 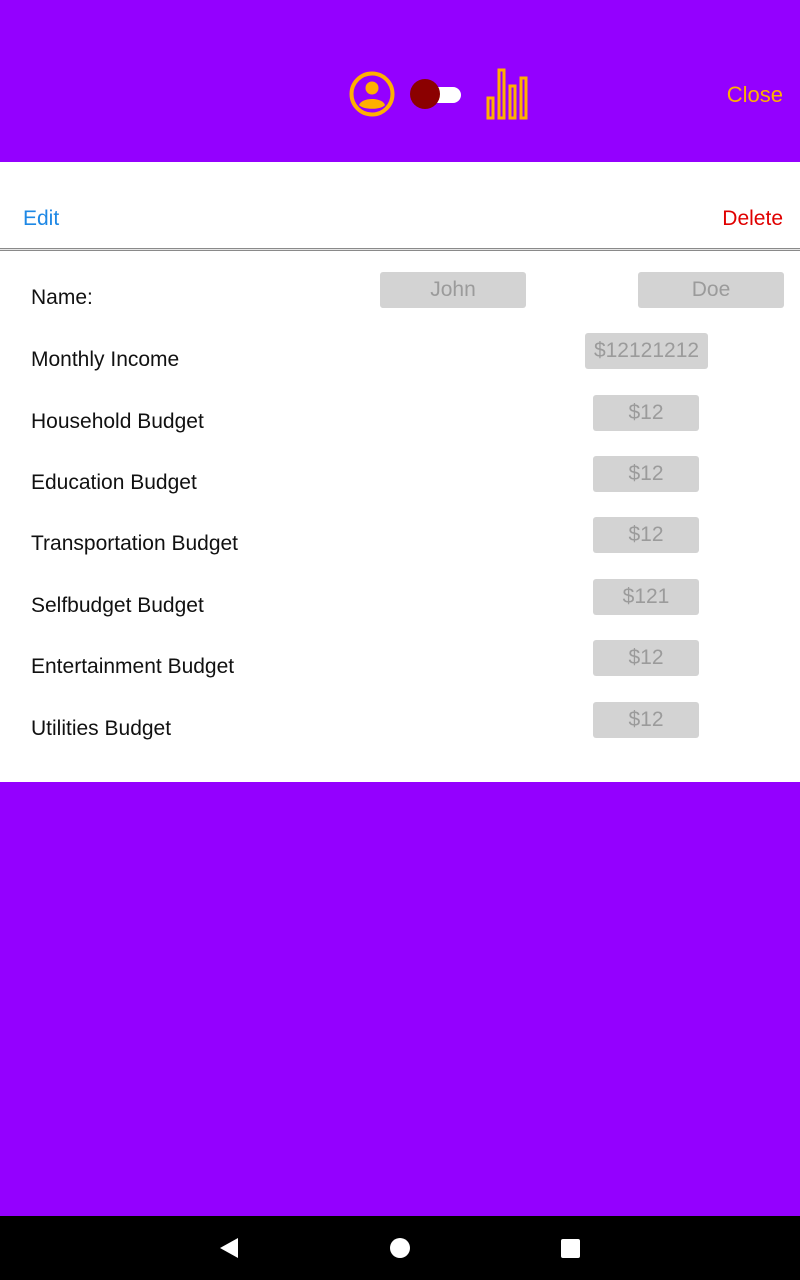 What do you see at coordinates (400, 353) in the screenshot?
I see `income-row: Monthly Income $12121212` at bounding box center [400, 353].